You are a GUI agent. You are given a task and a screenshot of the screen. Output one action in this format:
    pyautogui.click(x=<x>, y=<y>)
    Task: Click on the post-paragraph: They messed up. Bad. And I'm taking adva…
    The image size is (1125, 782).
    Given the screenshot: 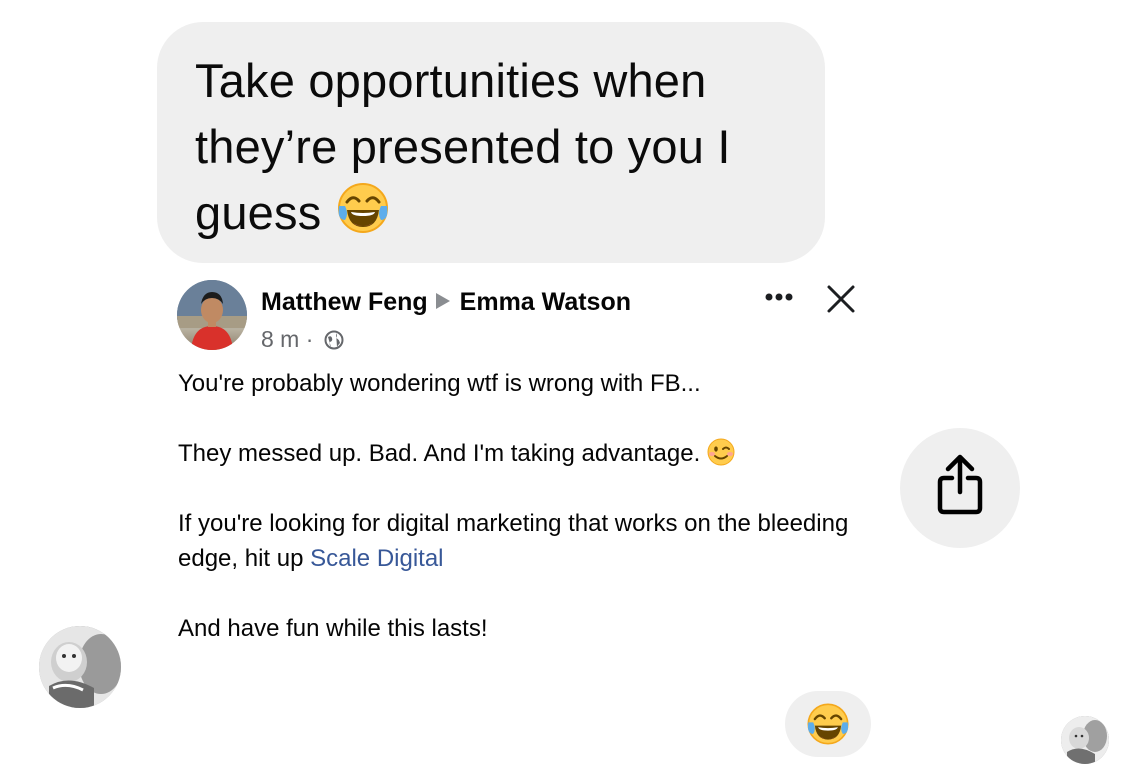 What is the action you would take?
    pyautogui.click(x=523, y=453)
    